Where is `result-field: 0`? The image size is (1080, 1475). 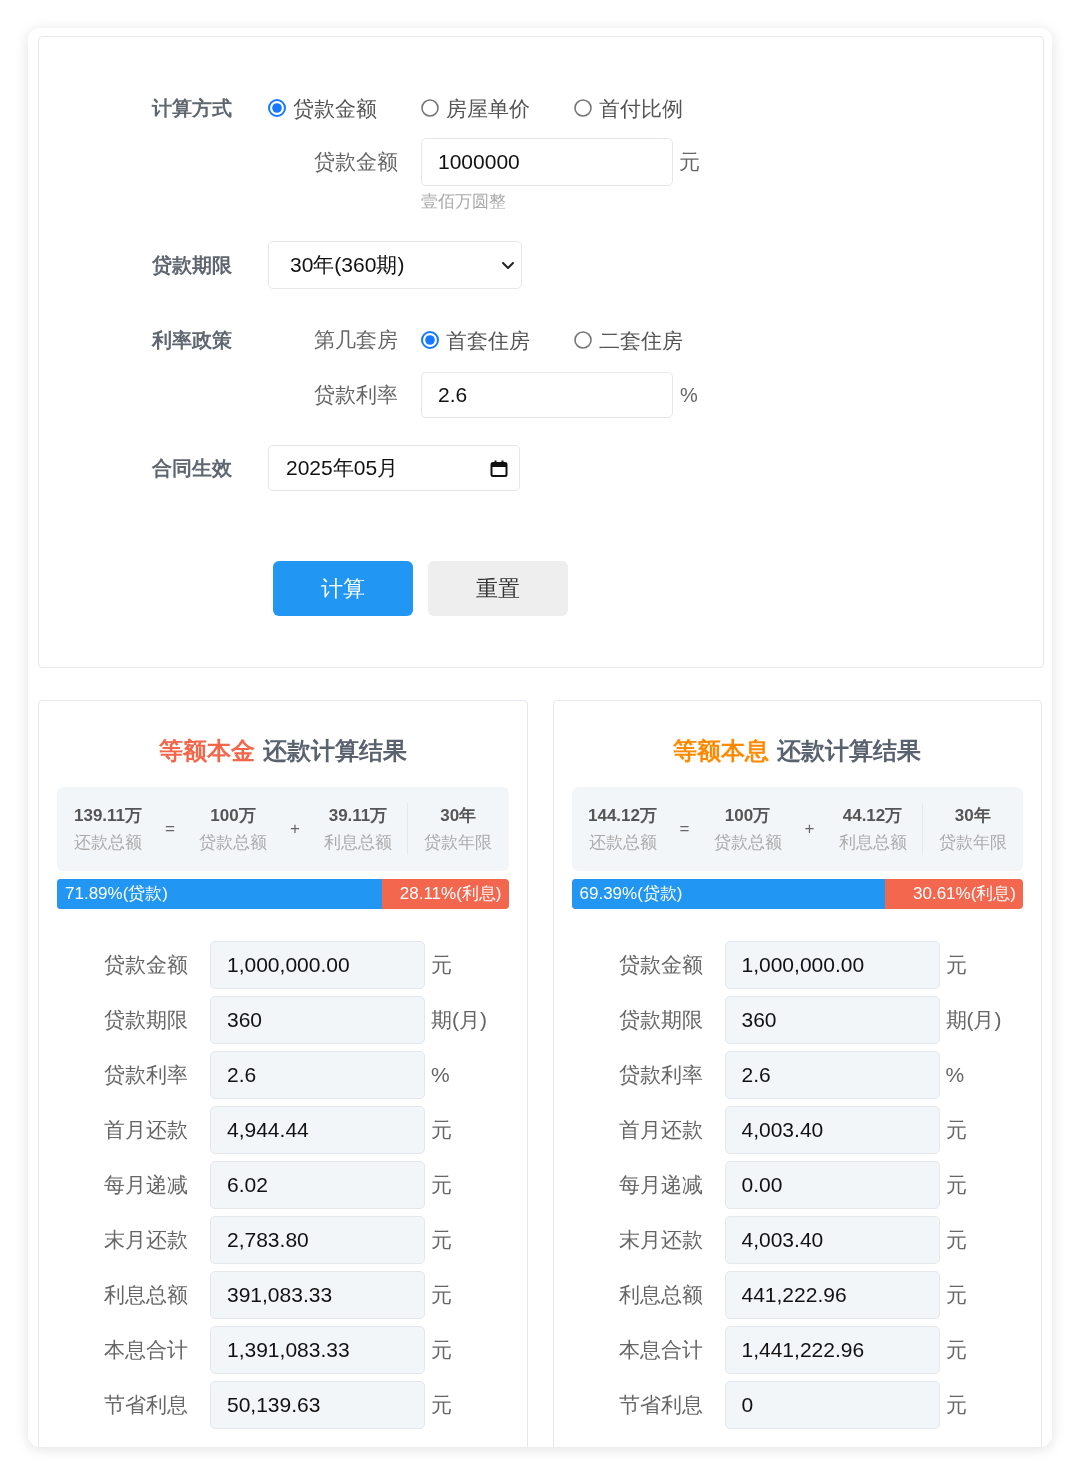 result-field: 0 is located at coordinates (832, 1405).